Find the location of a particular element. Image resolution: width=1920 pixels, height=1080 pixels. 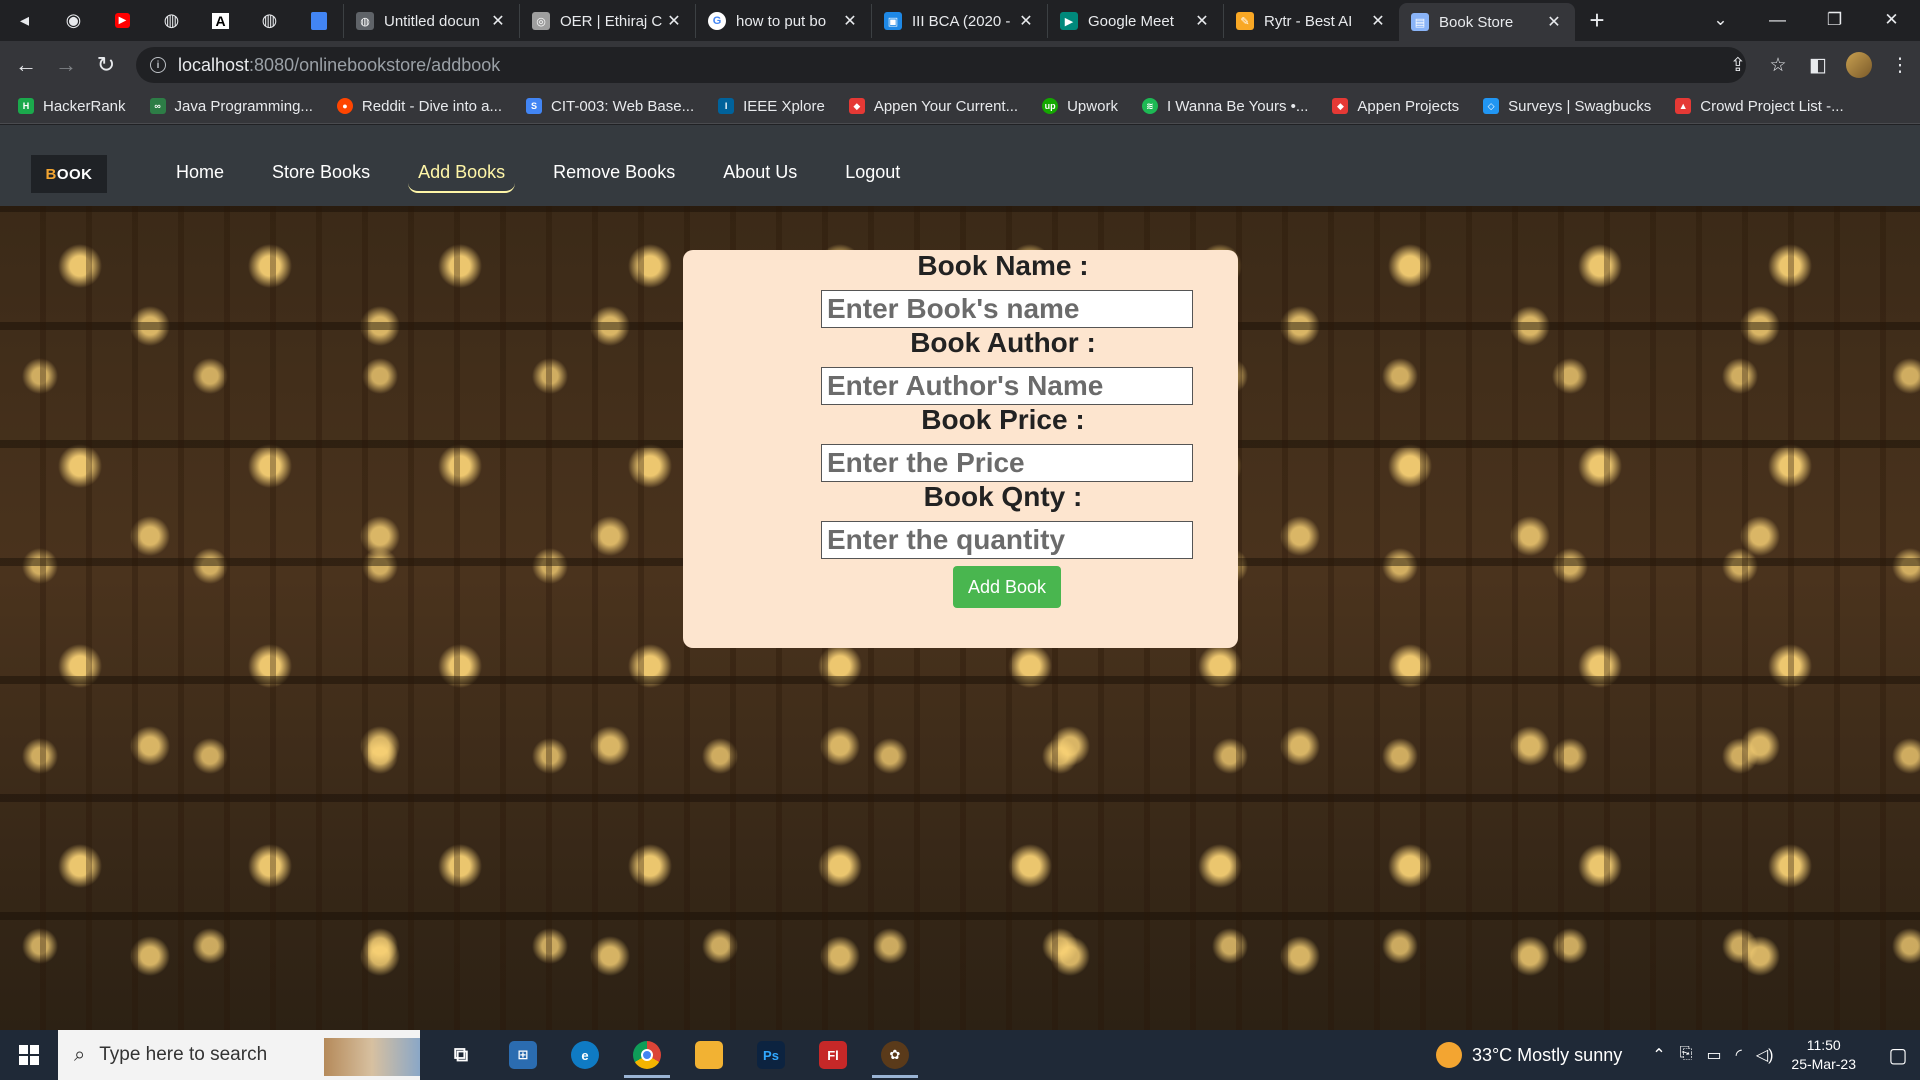

pinned-tab-speaker: ◂ is located at coordinates (24, 20).